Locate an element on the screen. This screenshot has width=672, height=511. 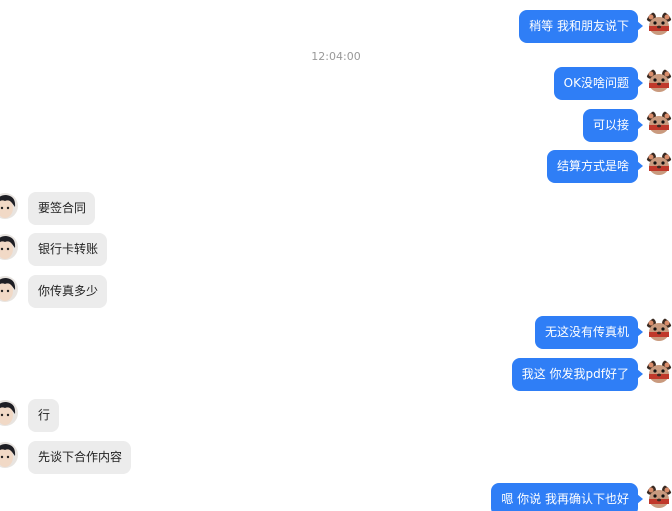
message-bubble-incoming: 你传真多少 is located at coordinates (68, 291).